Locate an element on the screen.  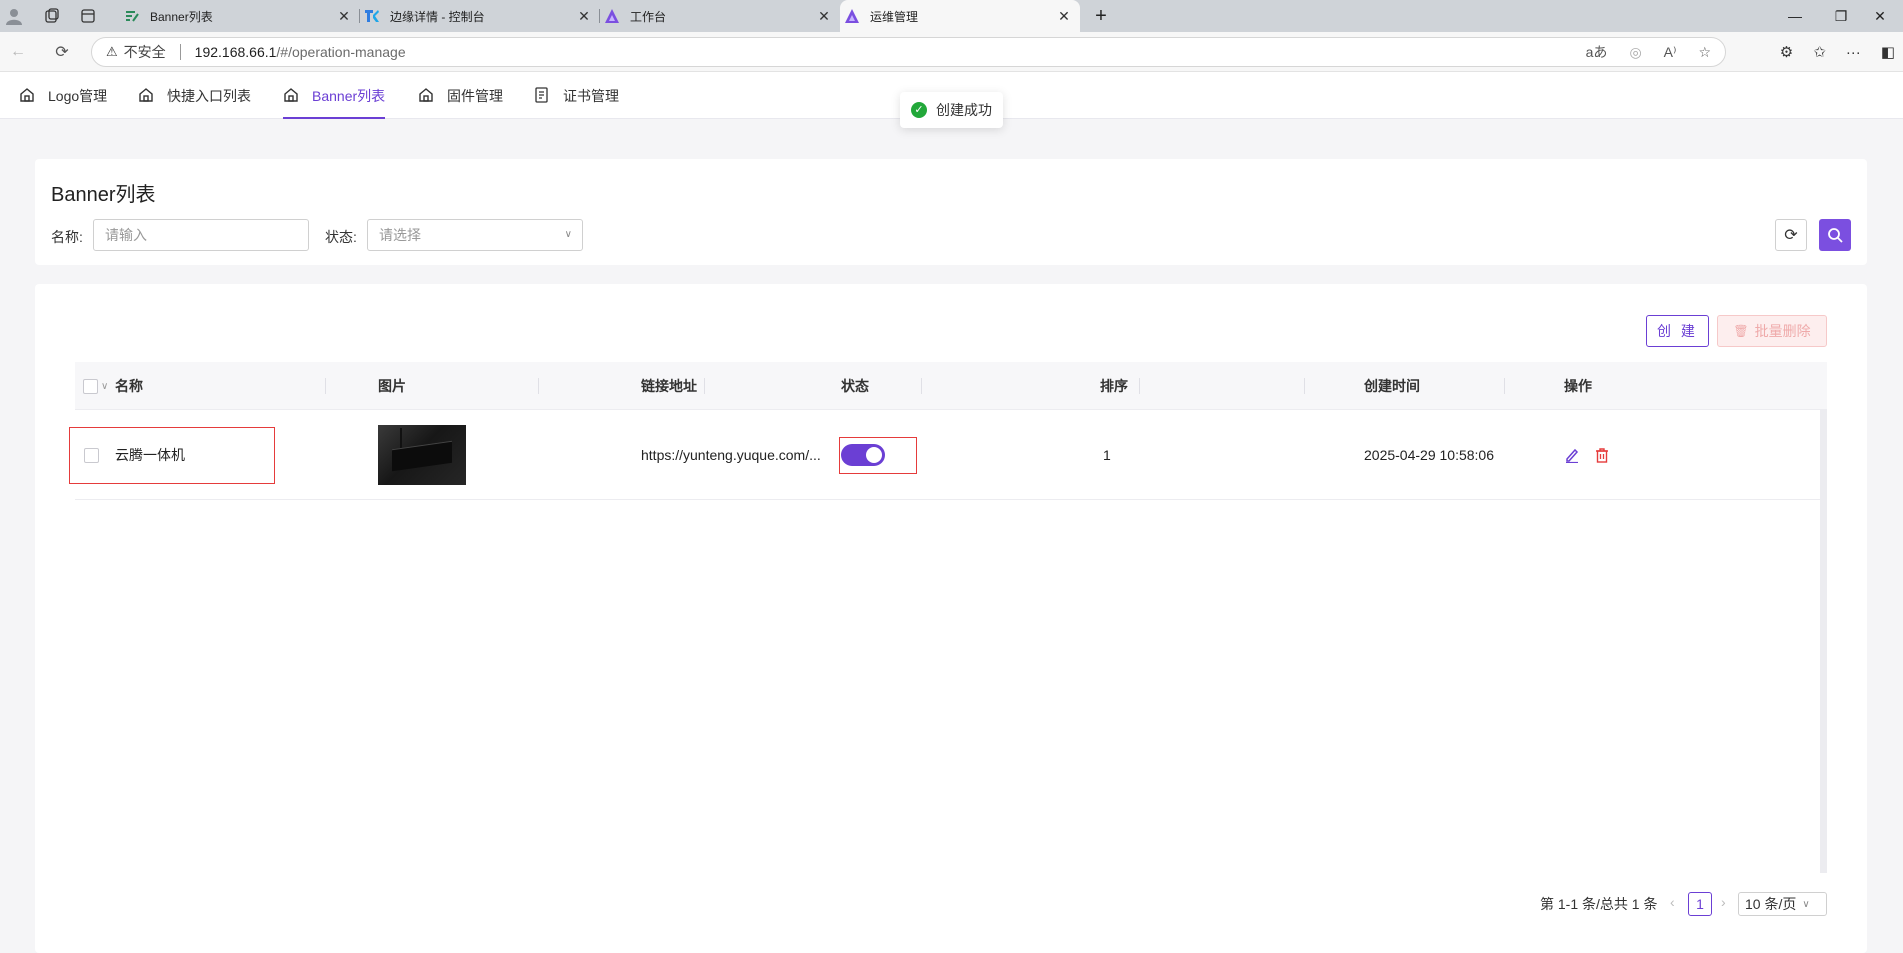
nav-tab-banner: Banner列表 is located at coordinates (334, 95).